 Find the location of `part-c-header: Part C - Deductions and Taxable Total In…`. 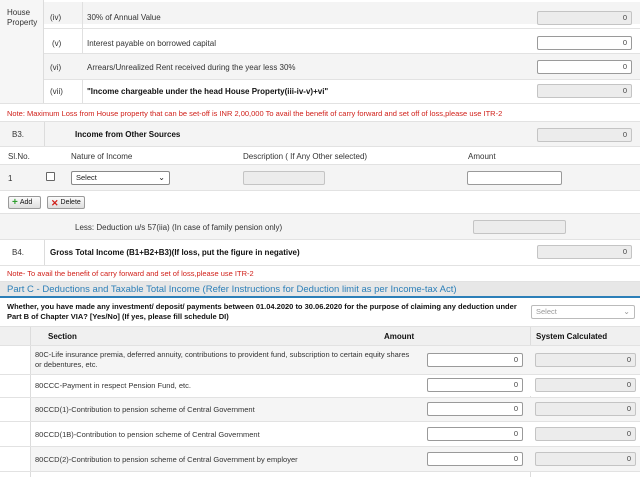

part-c-header: Part C - Deductions and Taxable Total In… is located at coordinates (320, 289).